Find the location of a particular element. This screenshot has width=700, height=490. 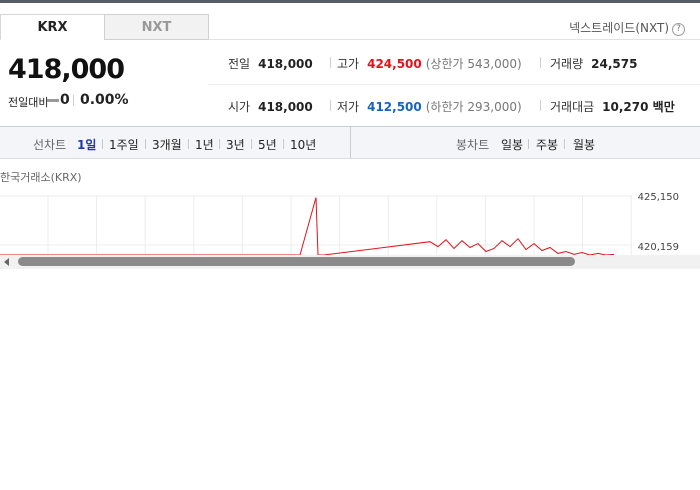

flat-indicator-icon is located at coordinates (53, 100).